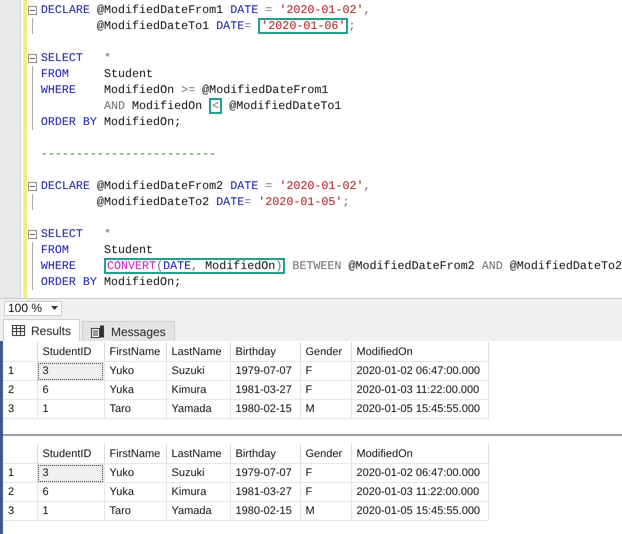  What do you see at coordinates (195, 266) in the screenshot?
I see `highlight-frame: CONVERT(DATE, ModifiedOn)` at bounding box center [195, 266].